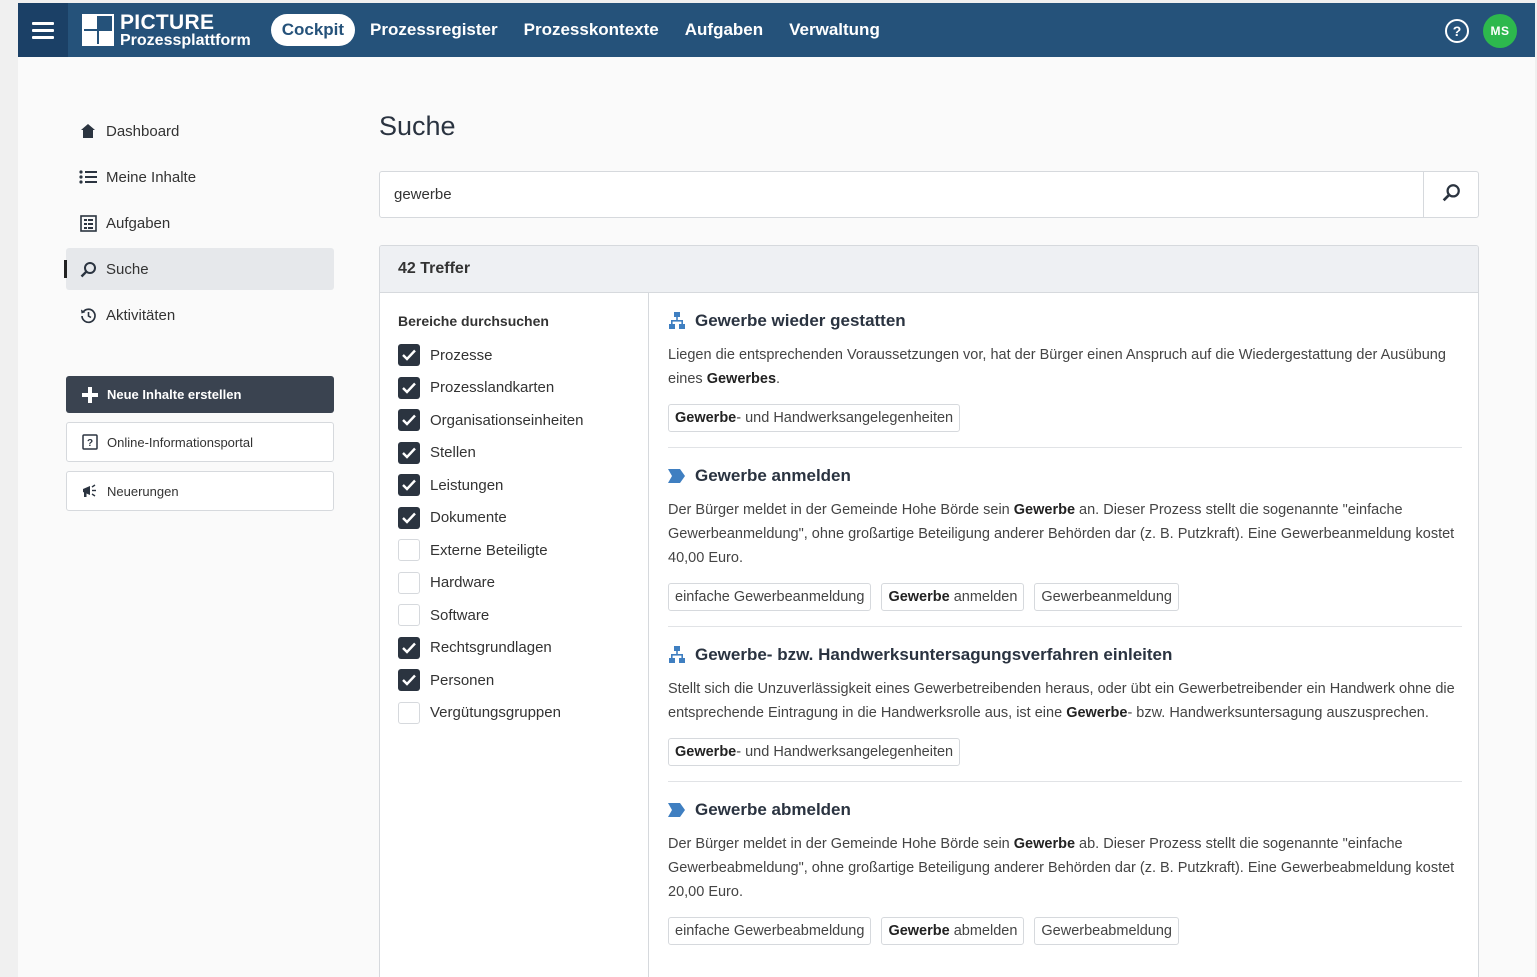 The image size is (1537, 977). What do you see at coordinates (507, 420) in the screenshot?
I see `filter-label: Organisationseinheiten` at bounding box center [507, 420].